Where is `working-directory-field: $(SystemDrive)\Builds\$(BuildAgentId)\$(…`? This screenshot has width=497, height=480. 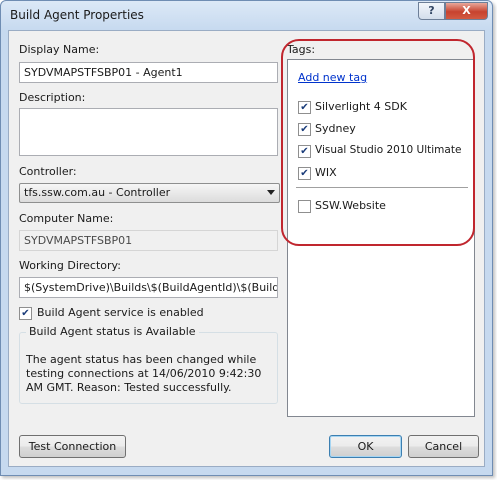
working-directory-field: $(SystemDrive)\Builds\$(BuildAgentId)\$(… is located at coordinates (148, 287).